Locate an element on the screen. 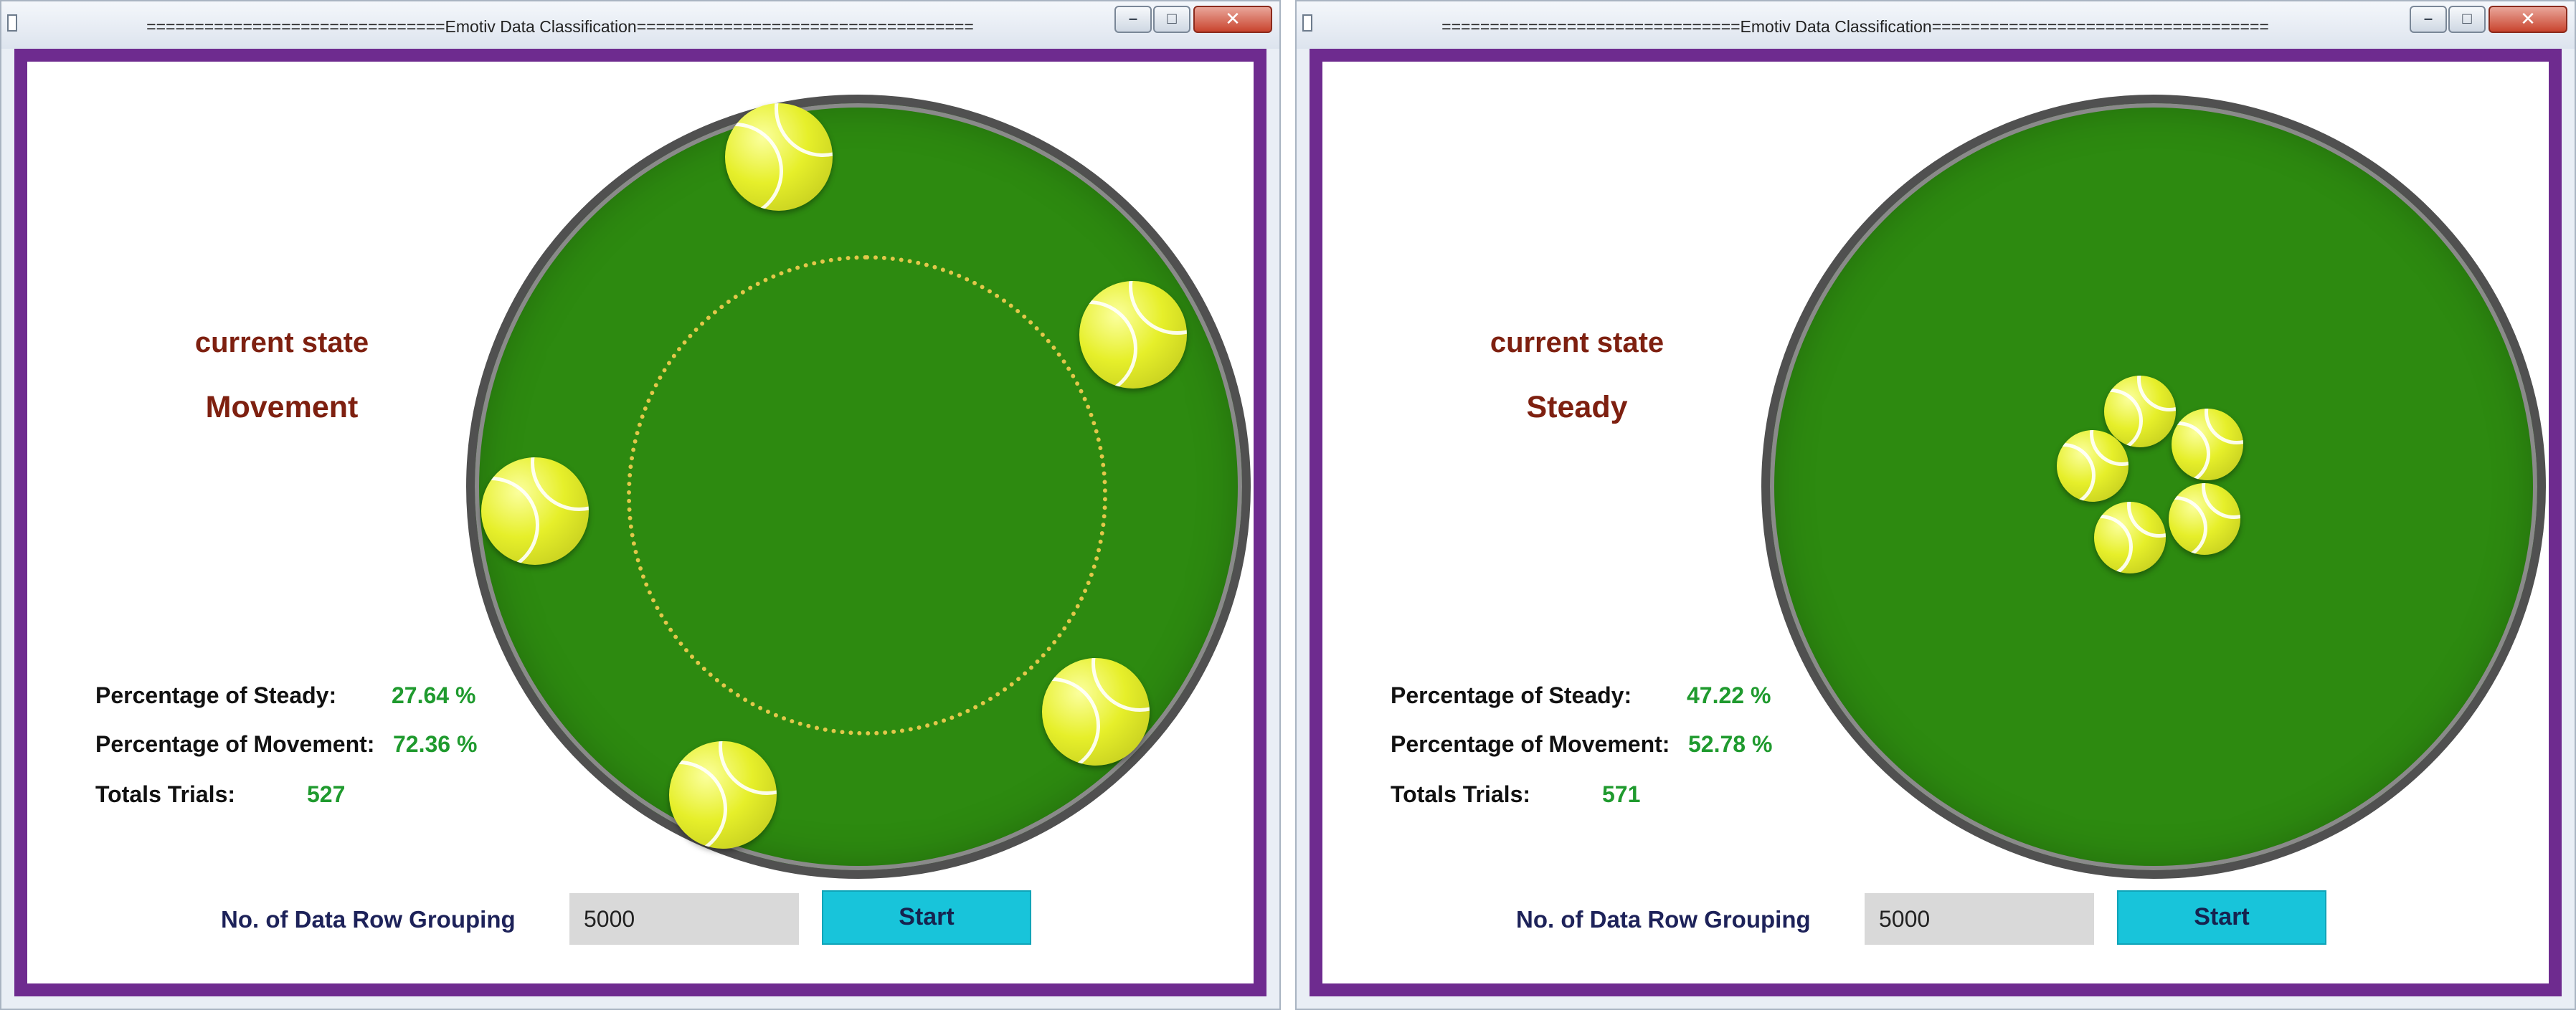  steady-percentage-value: 27.64 % is located at coordinates (434, 695).